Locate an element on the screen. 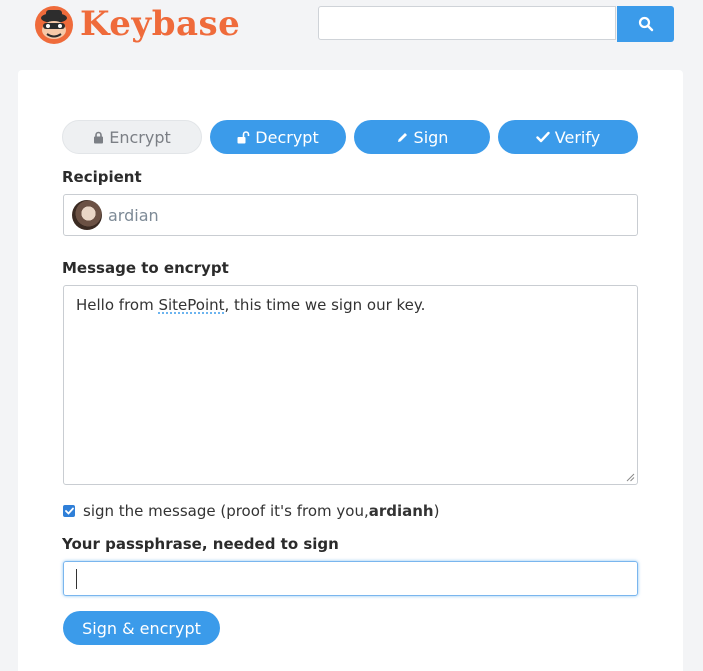  pencil-icon is located at coordinates (402, 137).